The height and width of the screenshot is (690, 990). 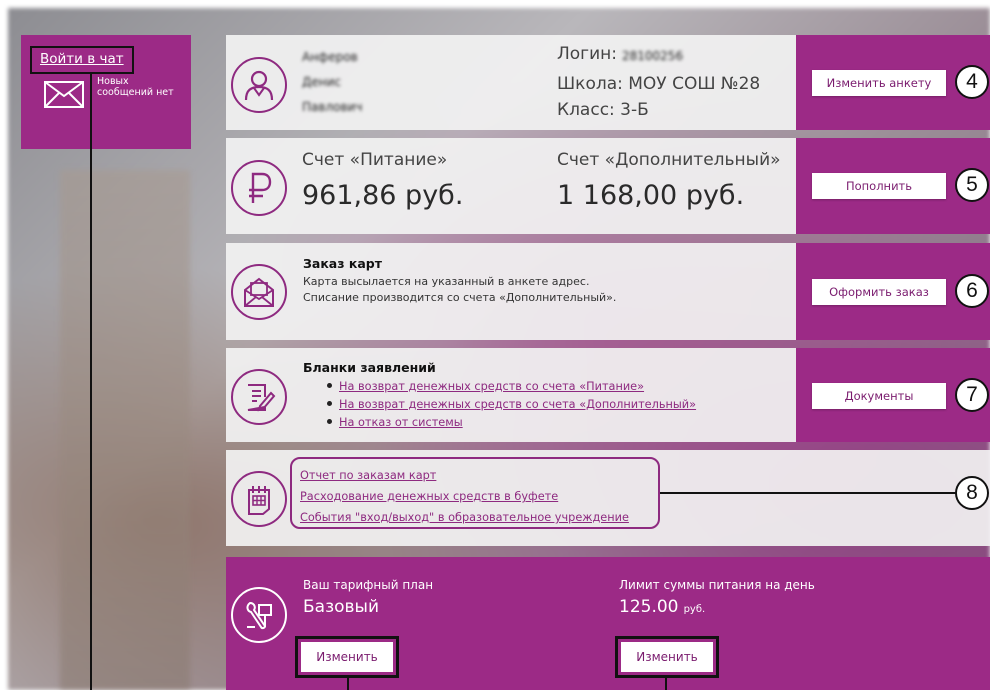 I want to click on documents-button: Документы, so click(x=879, y=396).